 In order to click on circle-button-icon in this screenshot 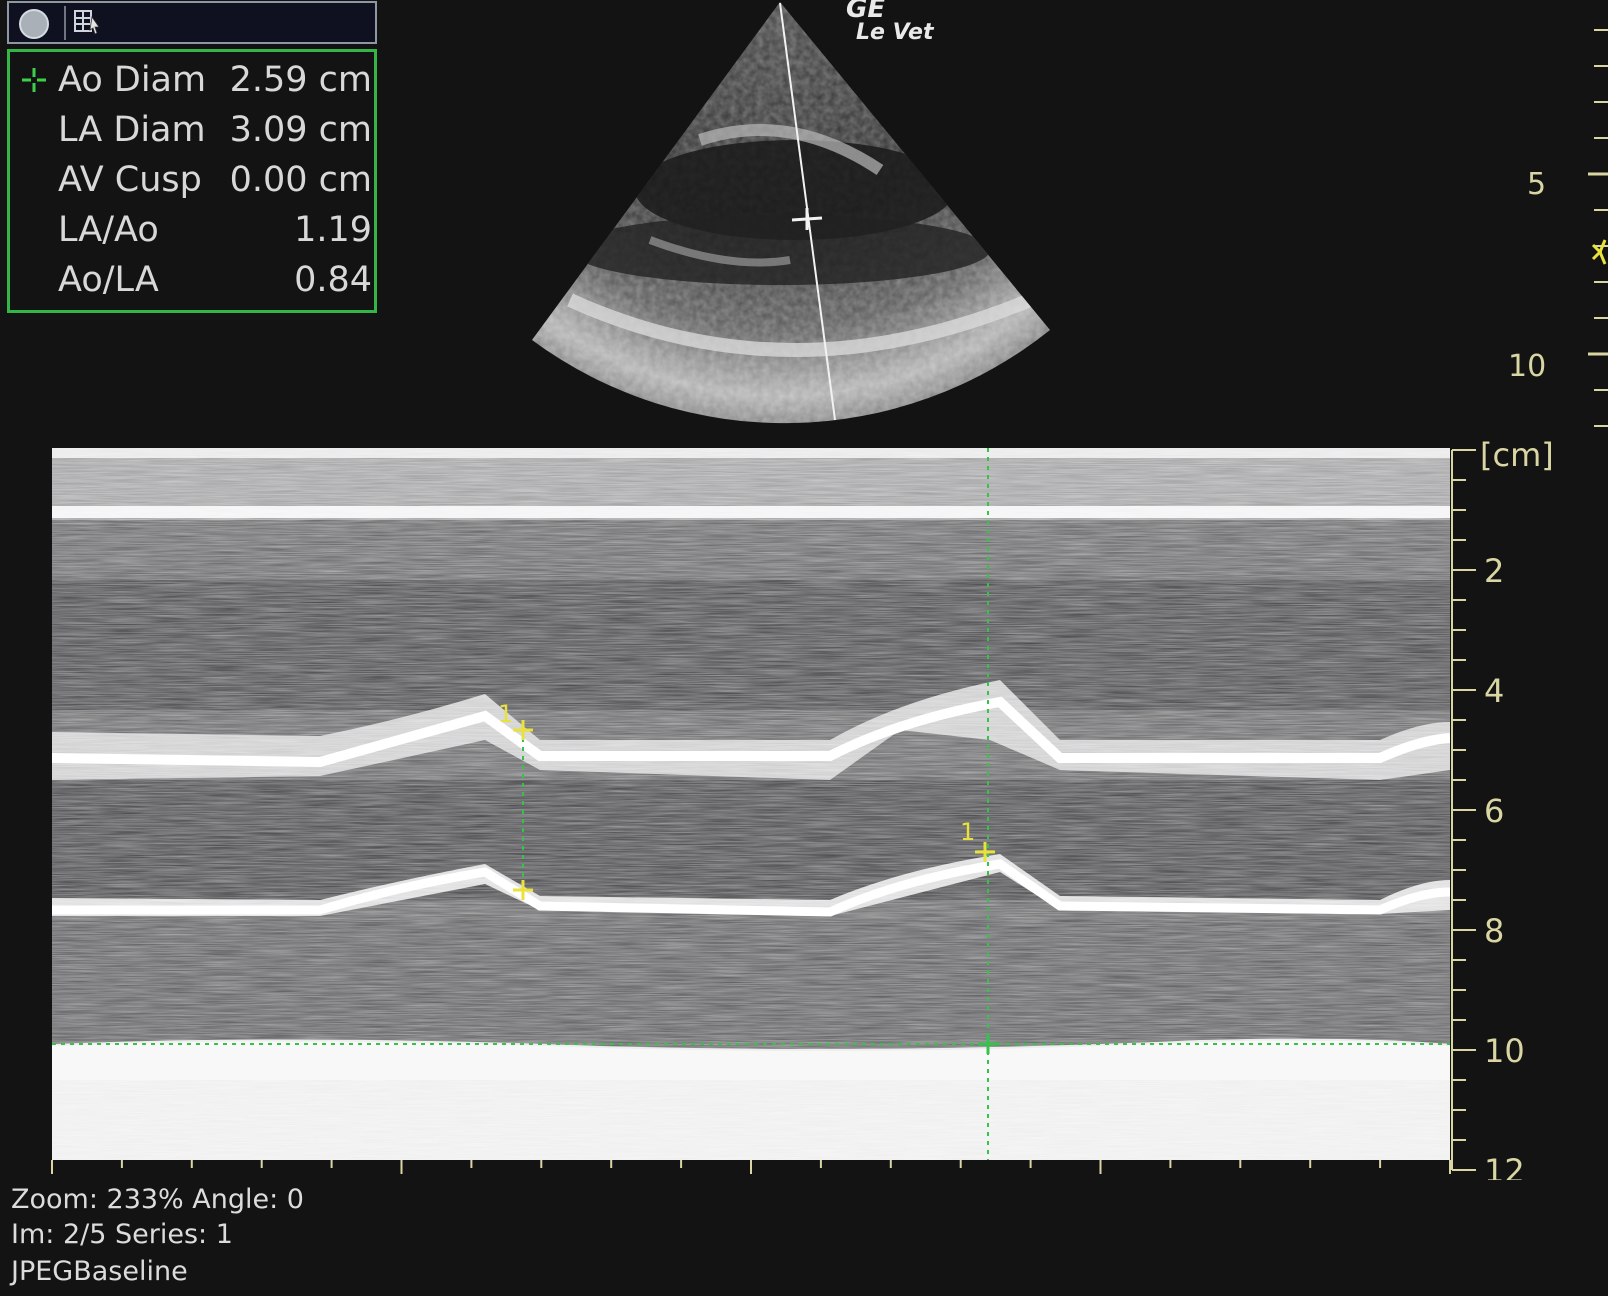, I will do `click(34, 24)`.